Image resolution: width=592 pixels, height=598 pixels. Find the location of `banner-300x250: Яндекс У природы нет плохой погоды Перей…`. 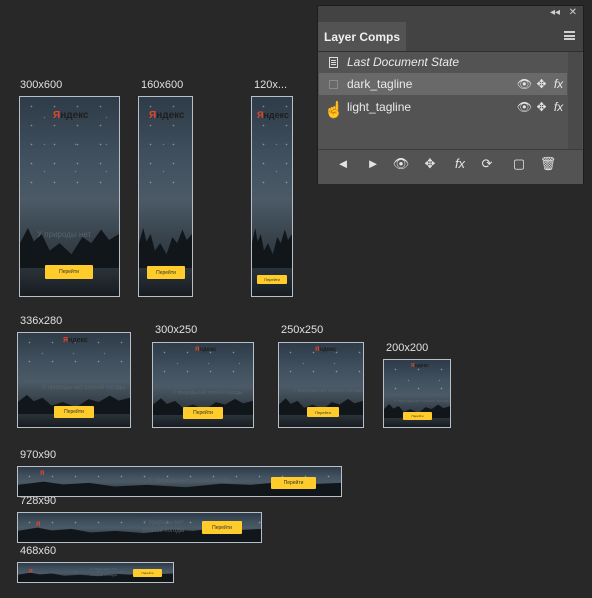

banner-300x250: Яндекс У природы нет плохой погоды Перей… is located at coordinates (203, 385).